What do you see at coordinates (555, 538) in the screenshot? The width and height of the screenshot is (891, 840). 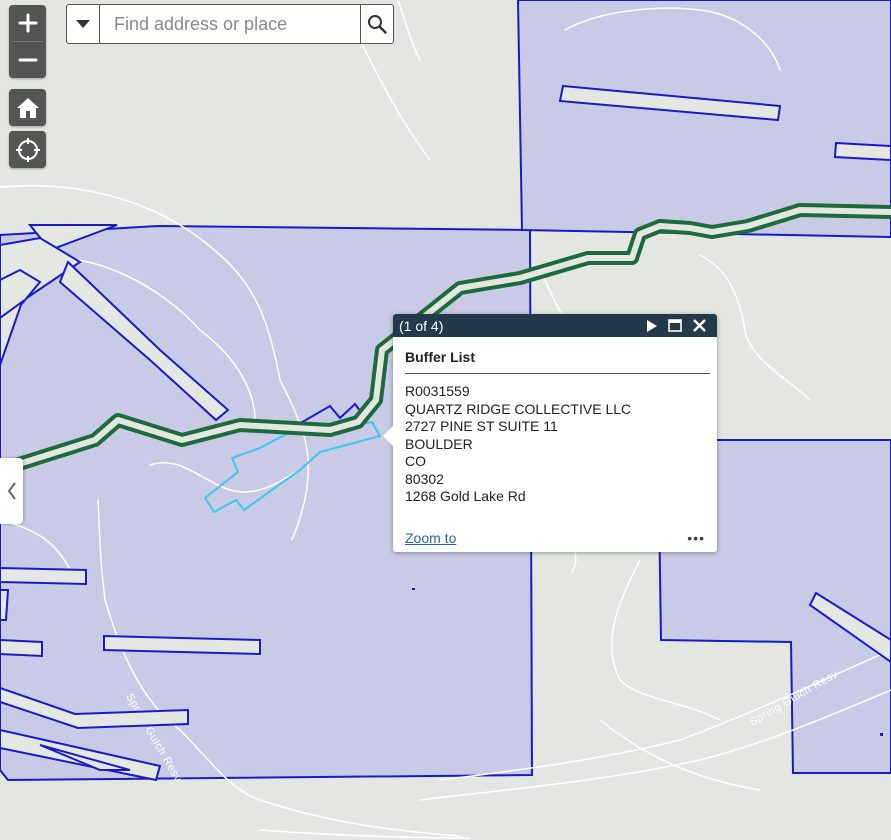 I see `popup-actions: Zoom to •••` at bounding box center [555, 538].